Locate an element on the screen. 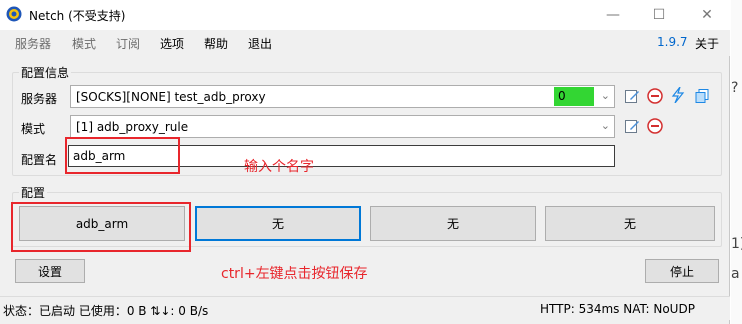 Image resolution: width=742 pixels, height=324 pixels. latency-text: HTTP: 534ms NAT: NoUDP is located at coordinates (617, 309).